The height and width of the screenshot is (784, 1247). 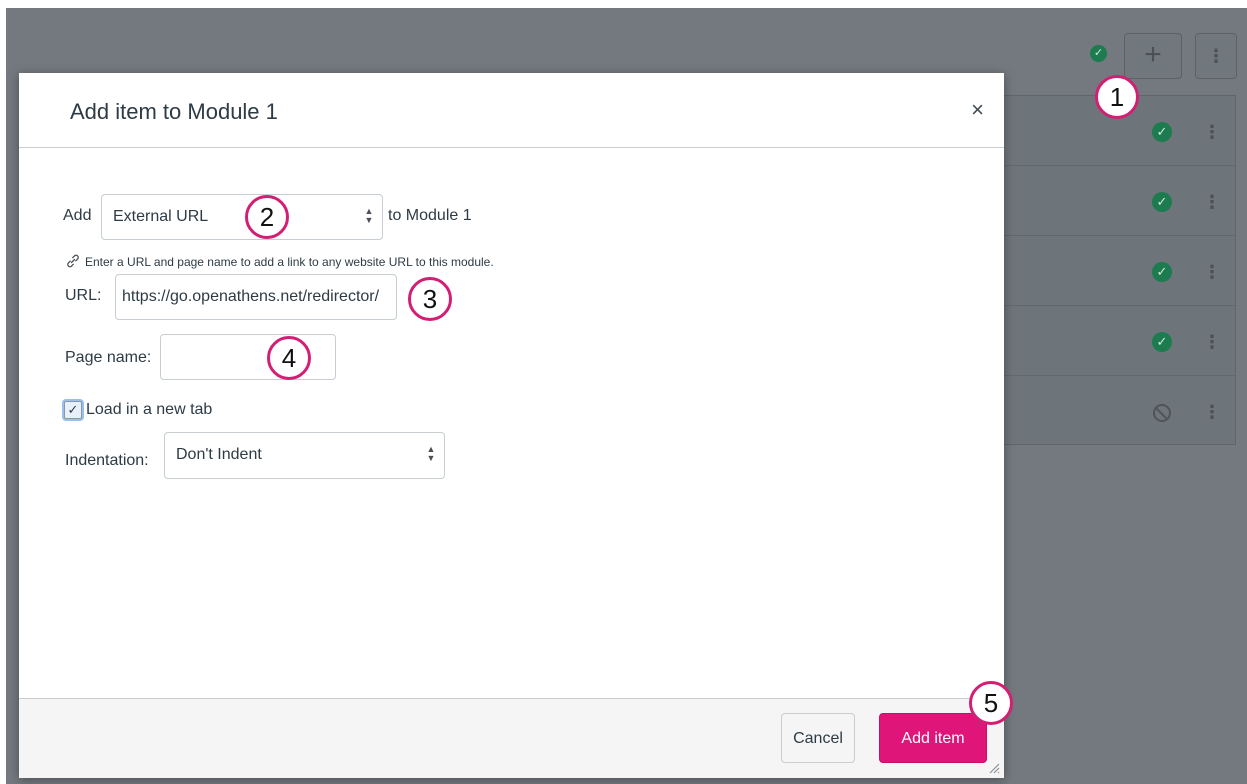 I want to click on indentation-select: Don't Indent ▲ ▼, so click(x=304, y=455).